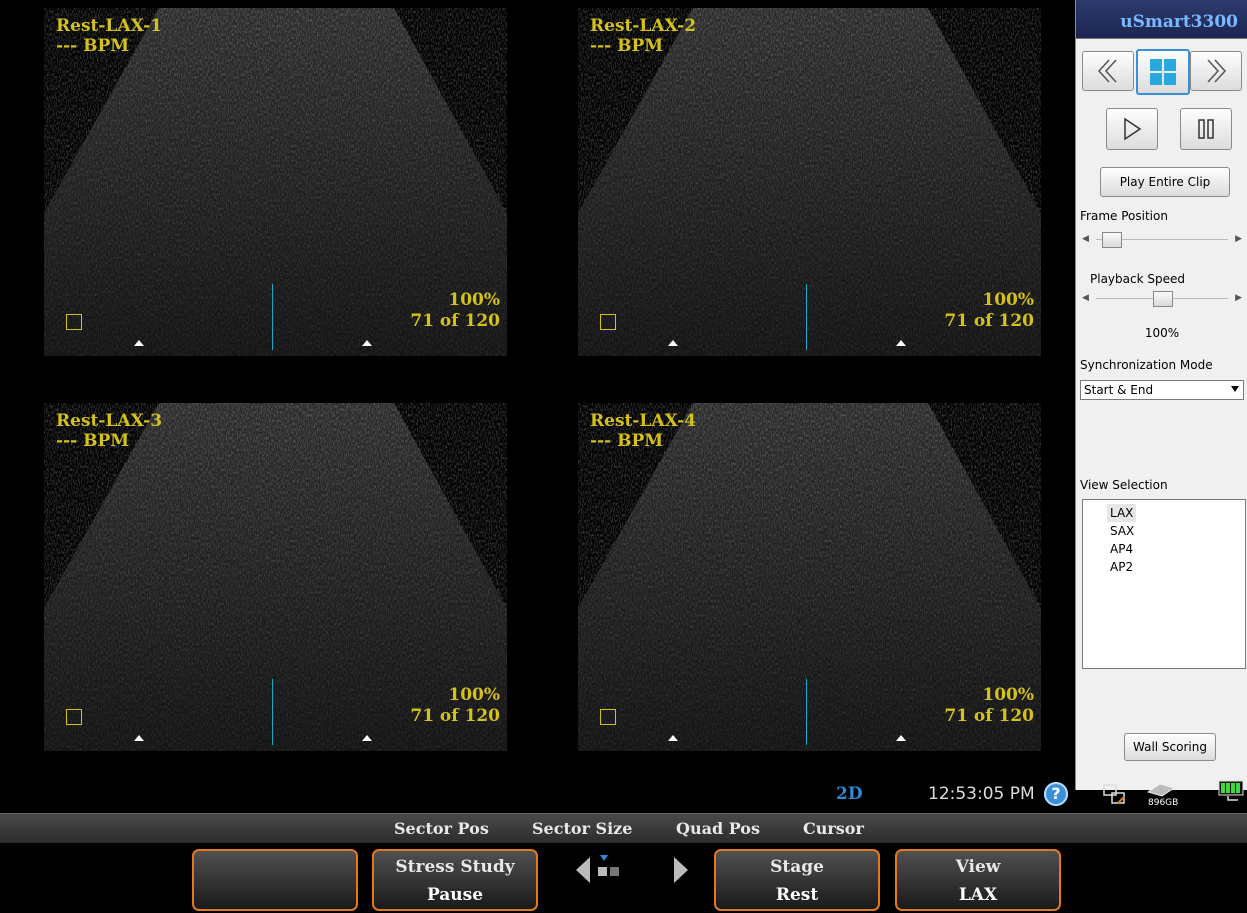 The width and height of the screenshot is (1247, 913). Describe the element at coordinates (623, 878) in the screenshot. I see `function-key-bar: Stress Study Pause Stage Rest View LAX` at that location.